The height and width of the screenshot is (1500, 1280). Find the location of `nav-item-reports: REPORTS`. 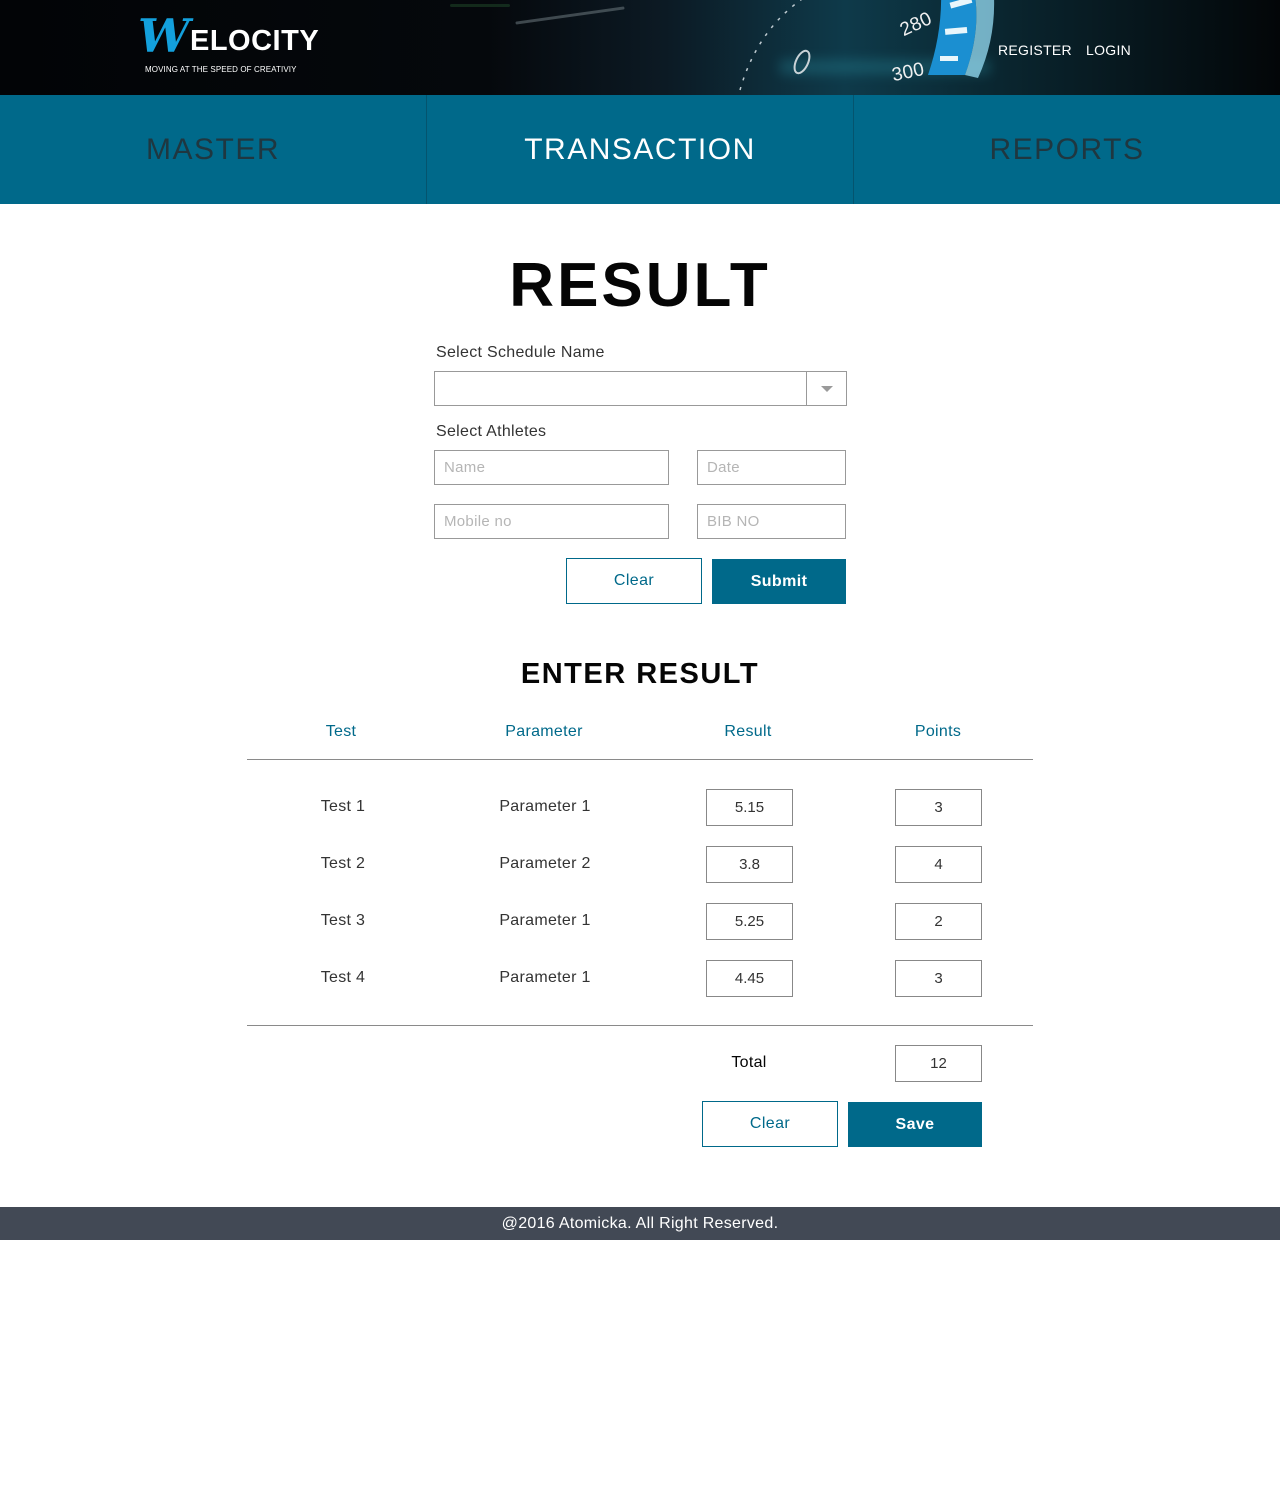

nav-item-reports: REPORTS is located at coordinates (1067, 149).